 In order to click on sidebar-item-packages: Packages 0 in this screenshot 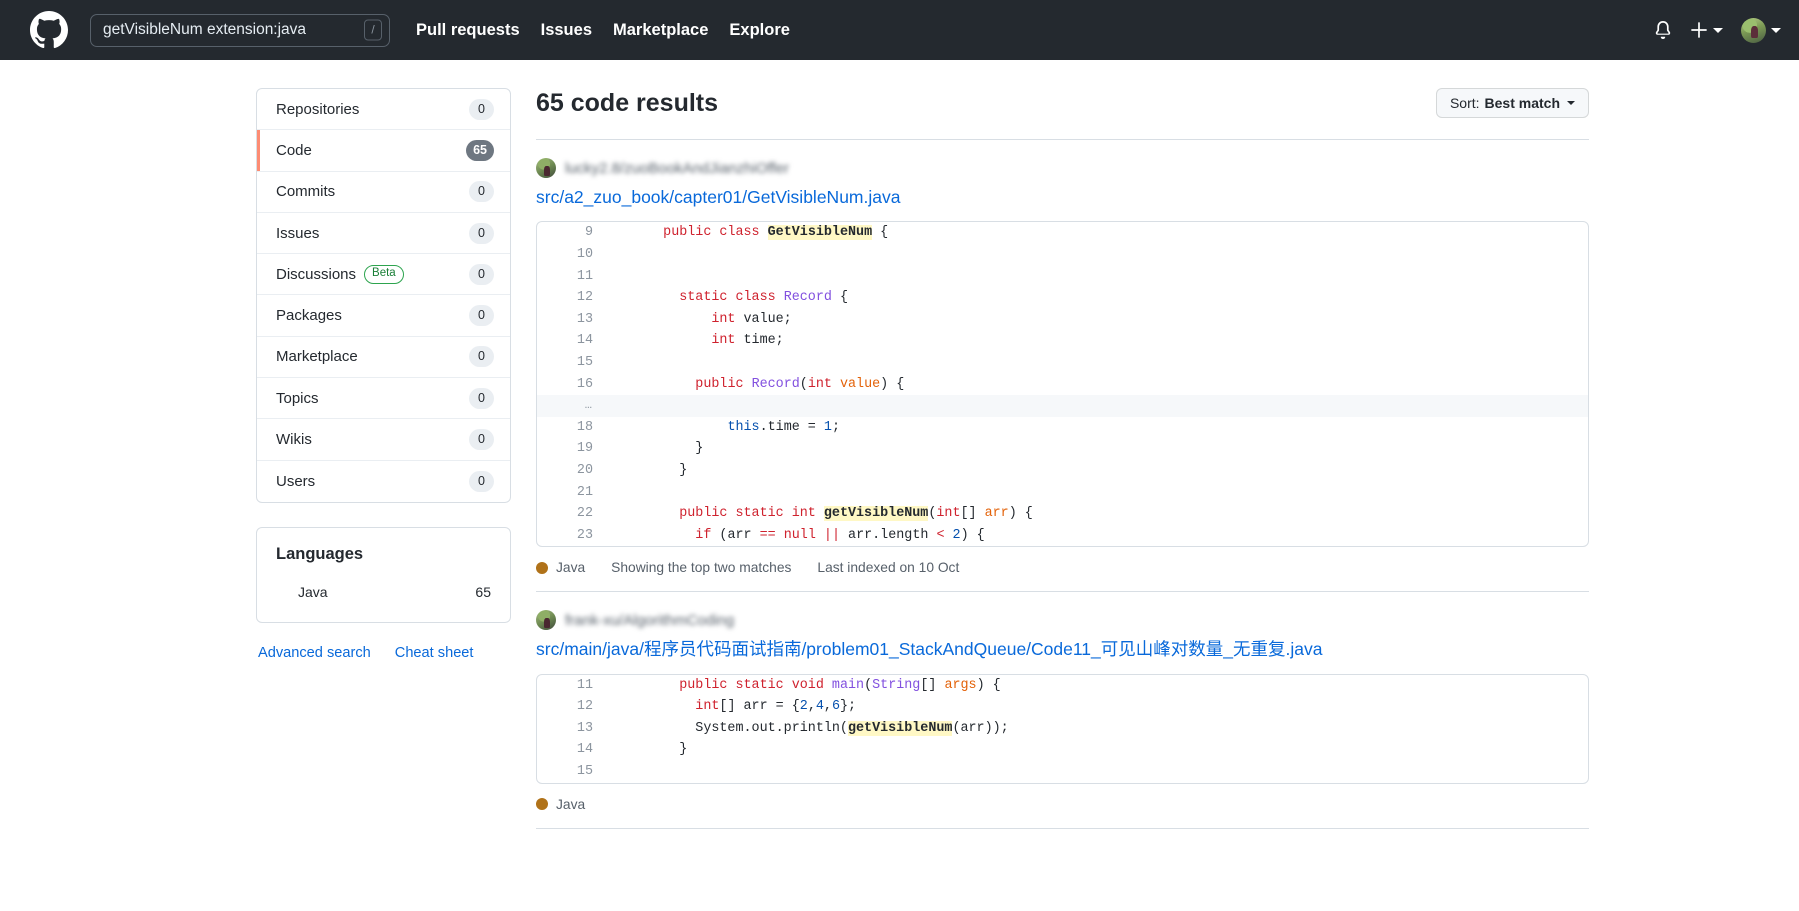, I will do `click(383, 316)`.